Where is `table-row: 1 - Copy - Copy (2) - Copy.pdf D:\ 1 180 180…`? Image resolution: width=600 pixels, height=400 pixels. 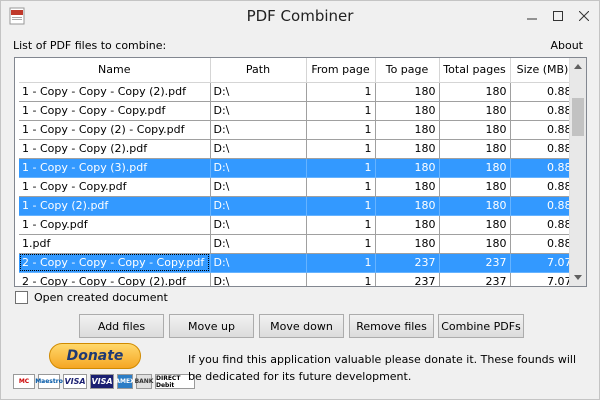
table-row: 1 - Copy - Copy (2) - Copy.pdf D:\ 1 180 180… is located at coordinates (297, 130).